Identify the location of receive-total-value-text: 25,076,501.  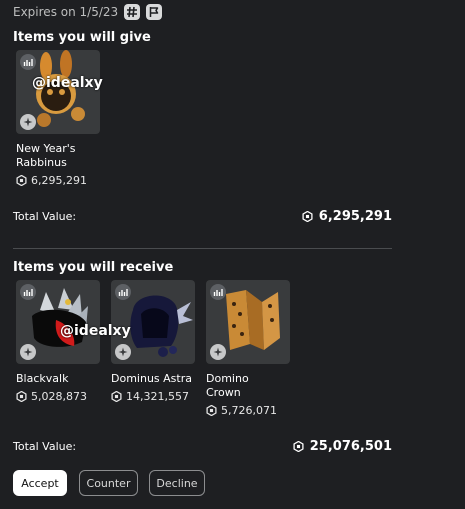
(350, 446).